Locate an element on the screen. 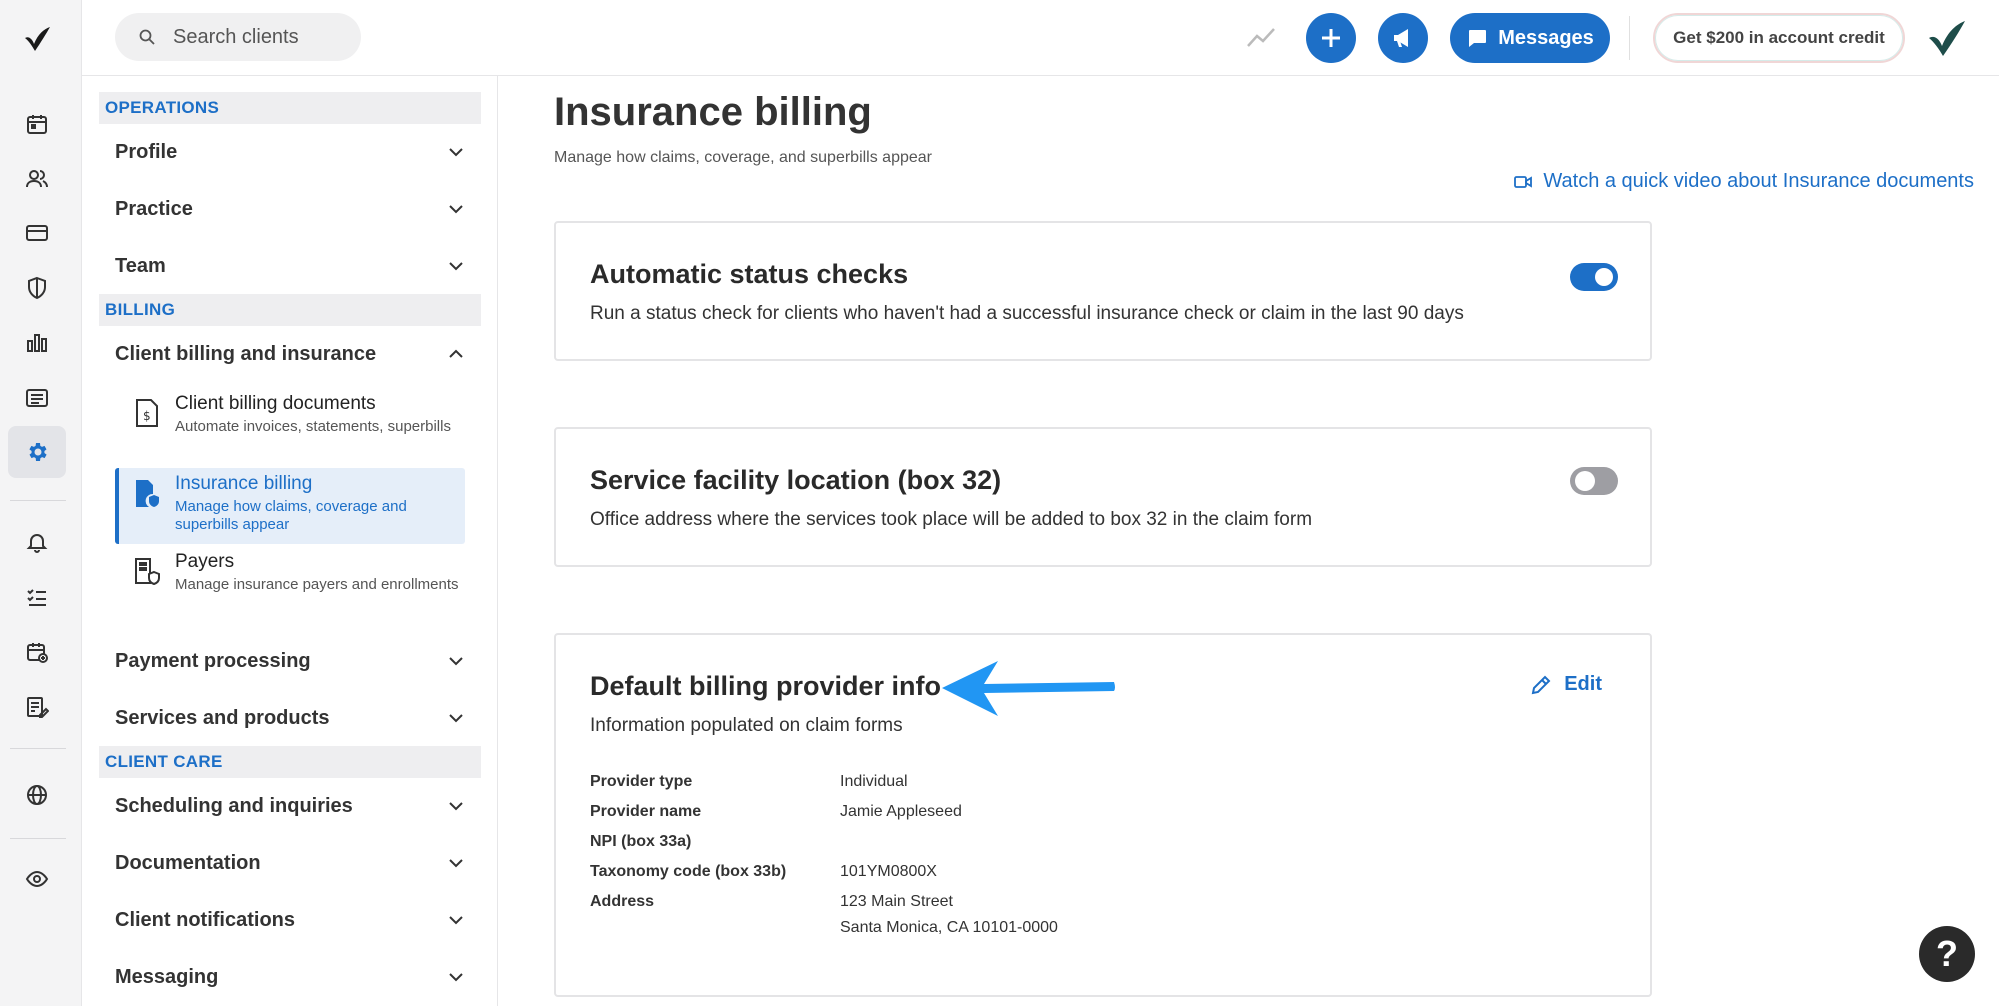  edit-provider-button: Edit is located at coordinates (1566, 684).